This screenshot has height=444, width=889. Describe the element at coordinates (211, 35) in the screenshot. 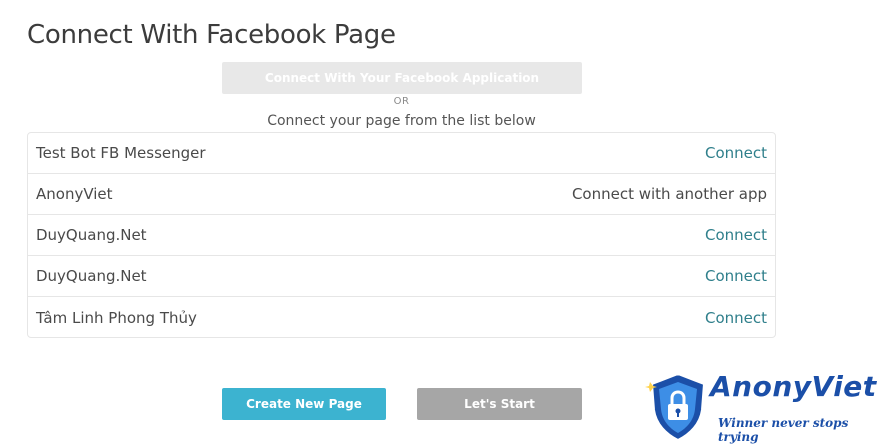

I see `page-title: Connect With Facebook Page` at that location.